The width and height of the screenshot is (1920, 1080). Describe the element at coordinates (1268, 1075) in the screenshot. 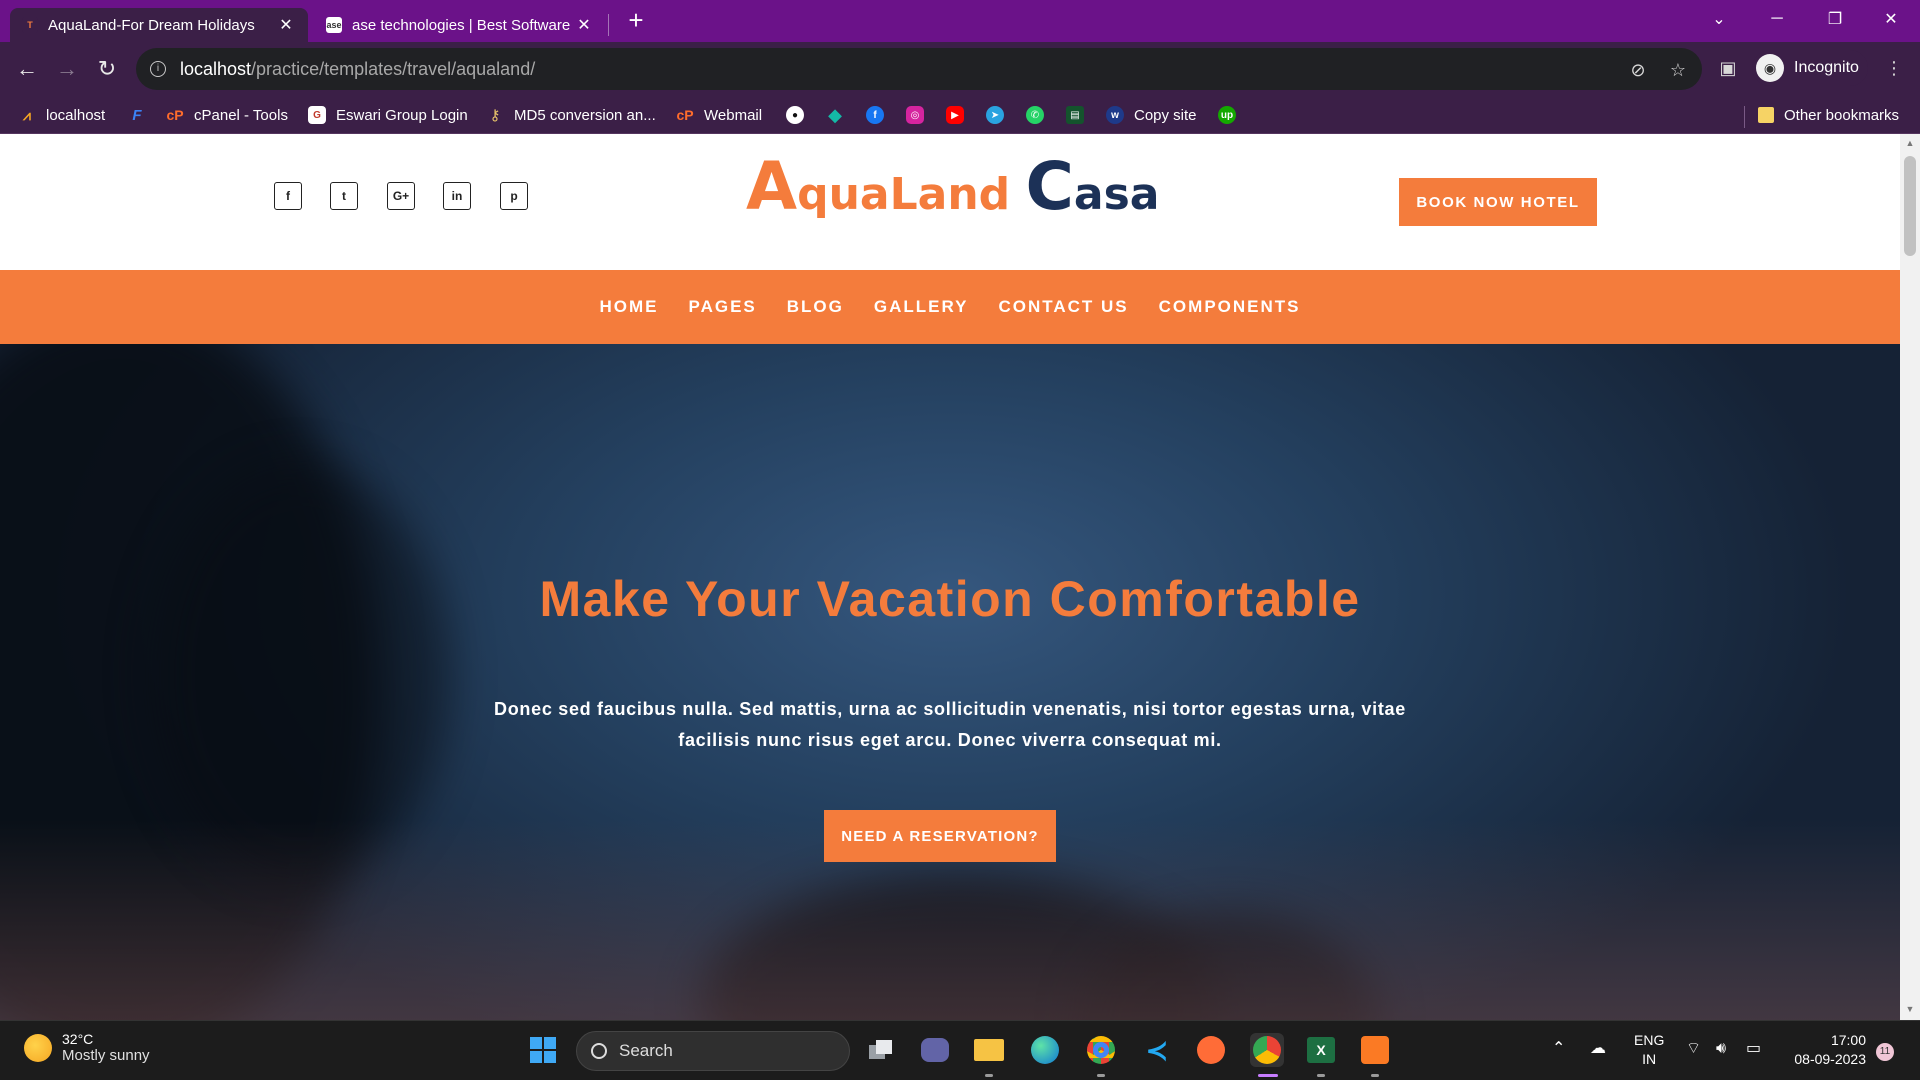

I see `active-app-indicator` at that location.